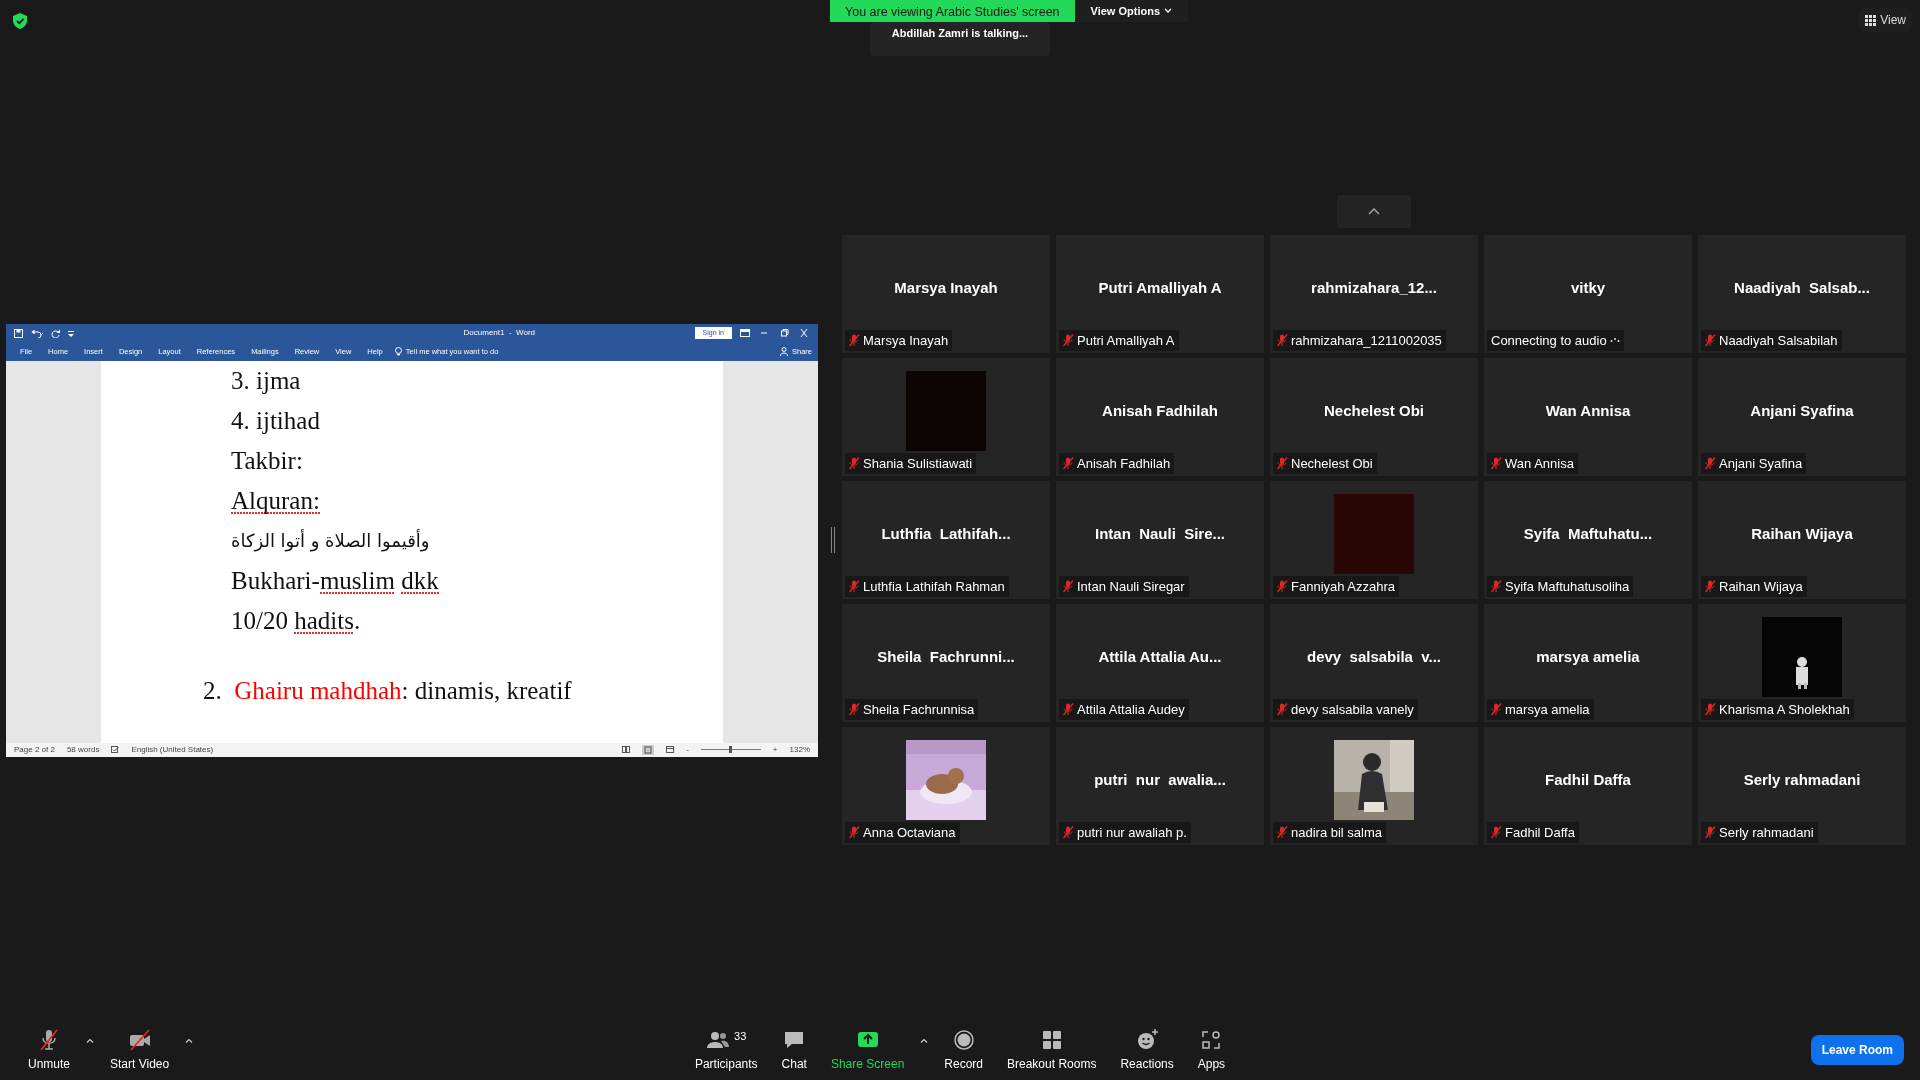 The width and height of the screenshot is (1920, 1080). I want to click on participant-label: Fadhil Daffa, so click(1540, 832).